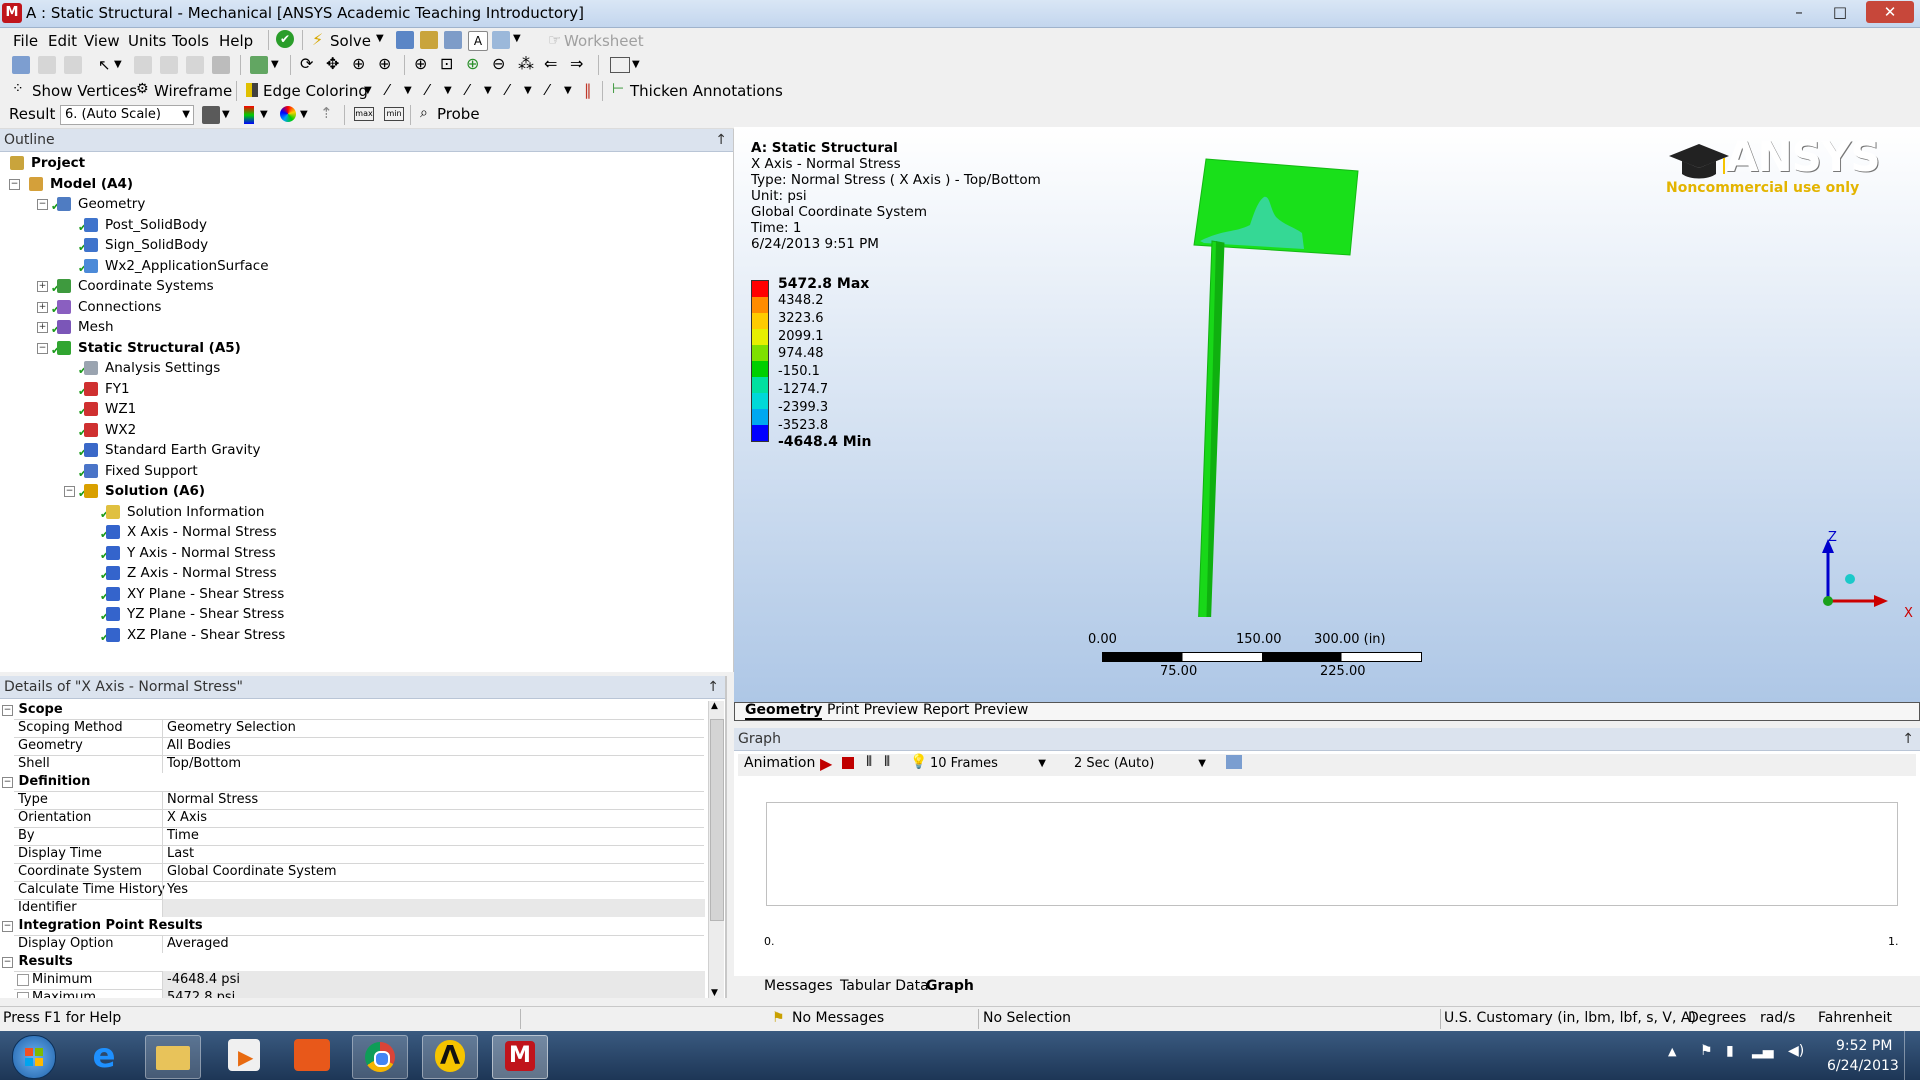  What do you see at coordinates (433, 890) in the screenshot?
I see `details-value: Yes` at bounding box center [433, 890].